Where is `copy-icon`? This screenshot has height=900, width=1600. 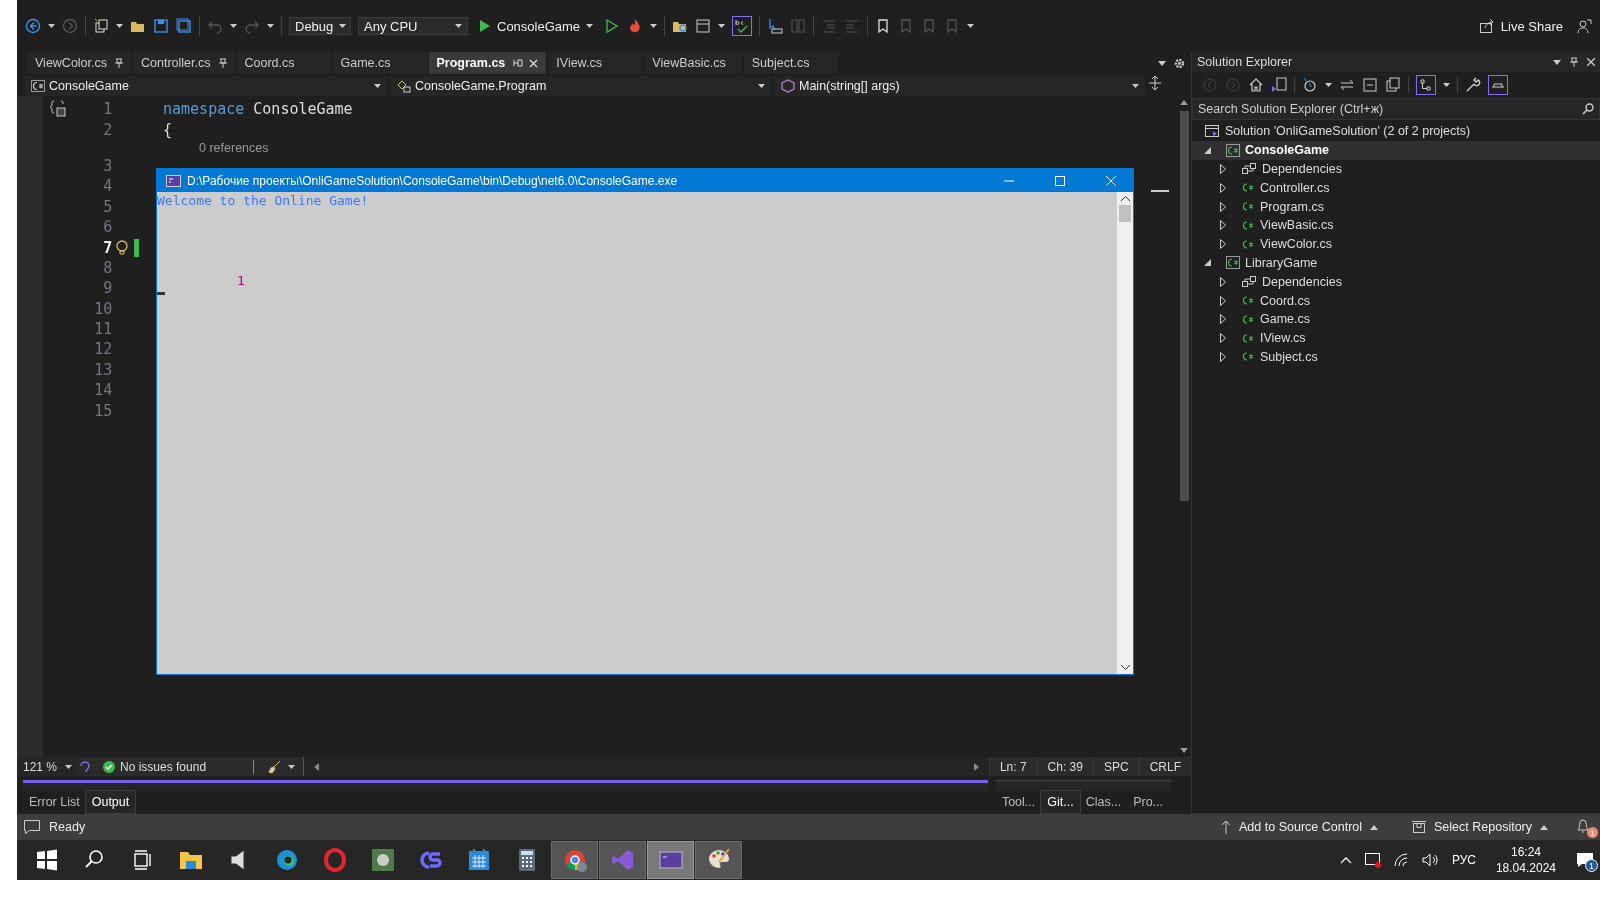 copy-icon is located at coordinates (1393, 85).